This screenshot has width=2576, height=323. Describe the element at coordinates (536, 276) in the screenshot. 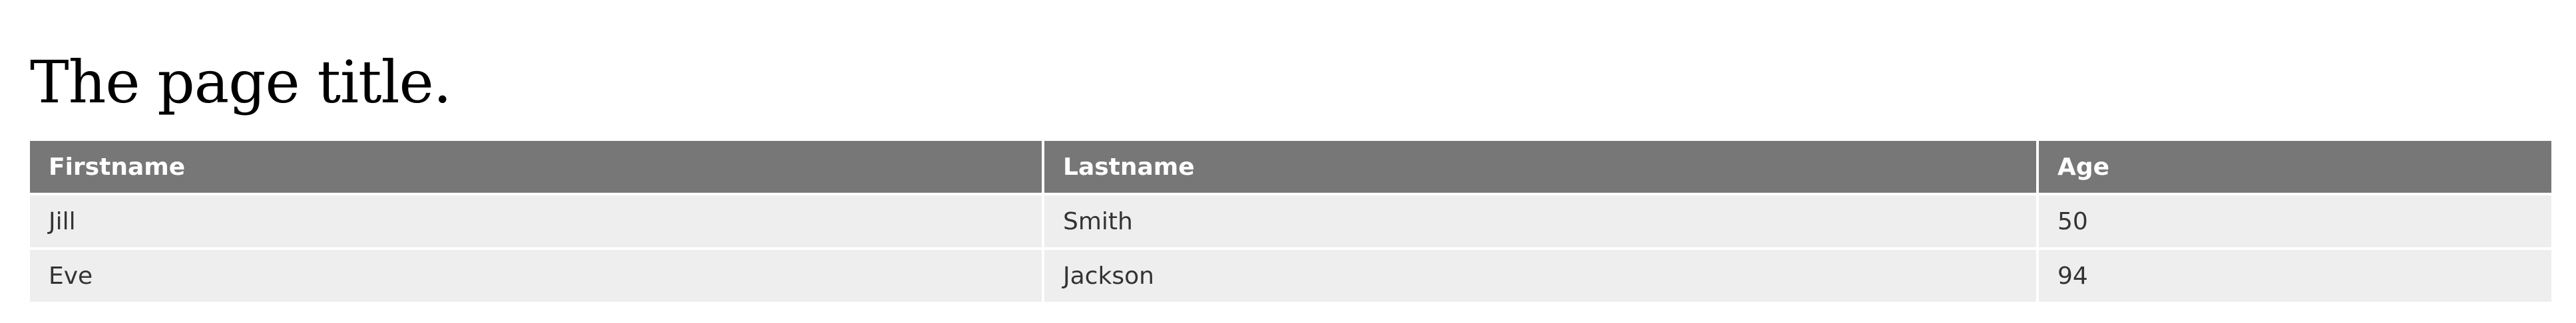

I see `cell-firstname: Eve` at that location.